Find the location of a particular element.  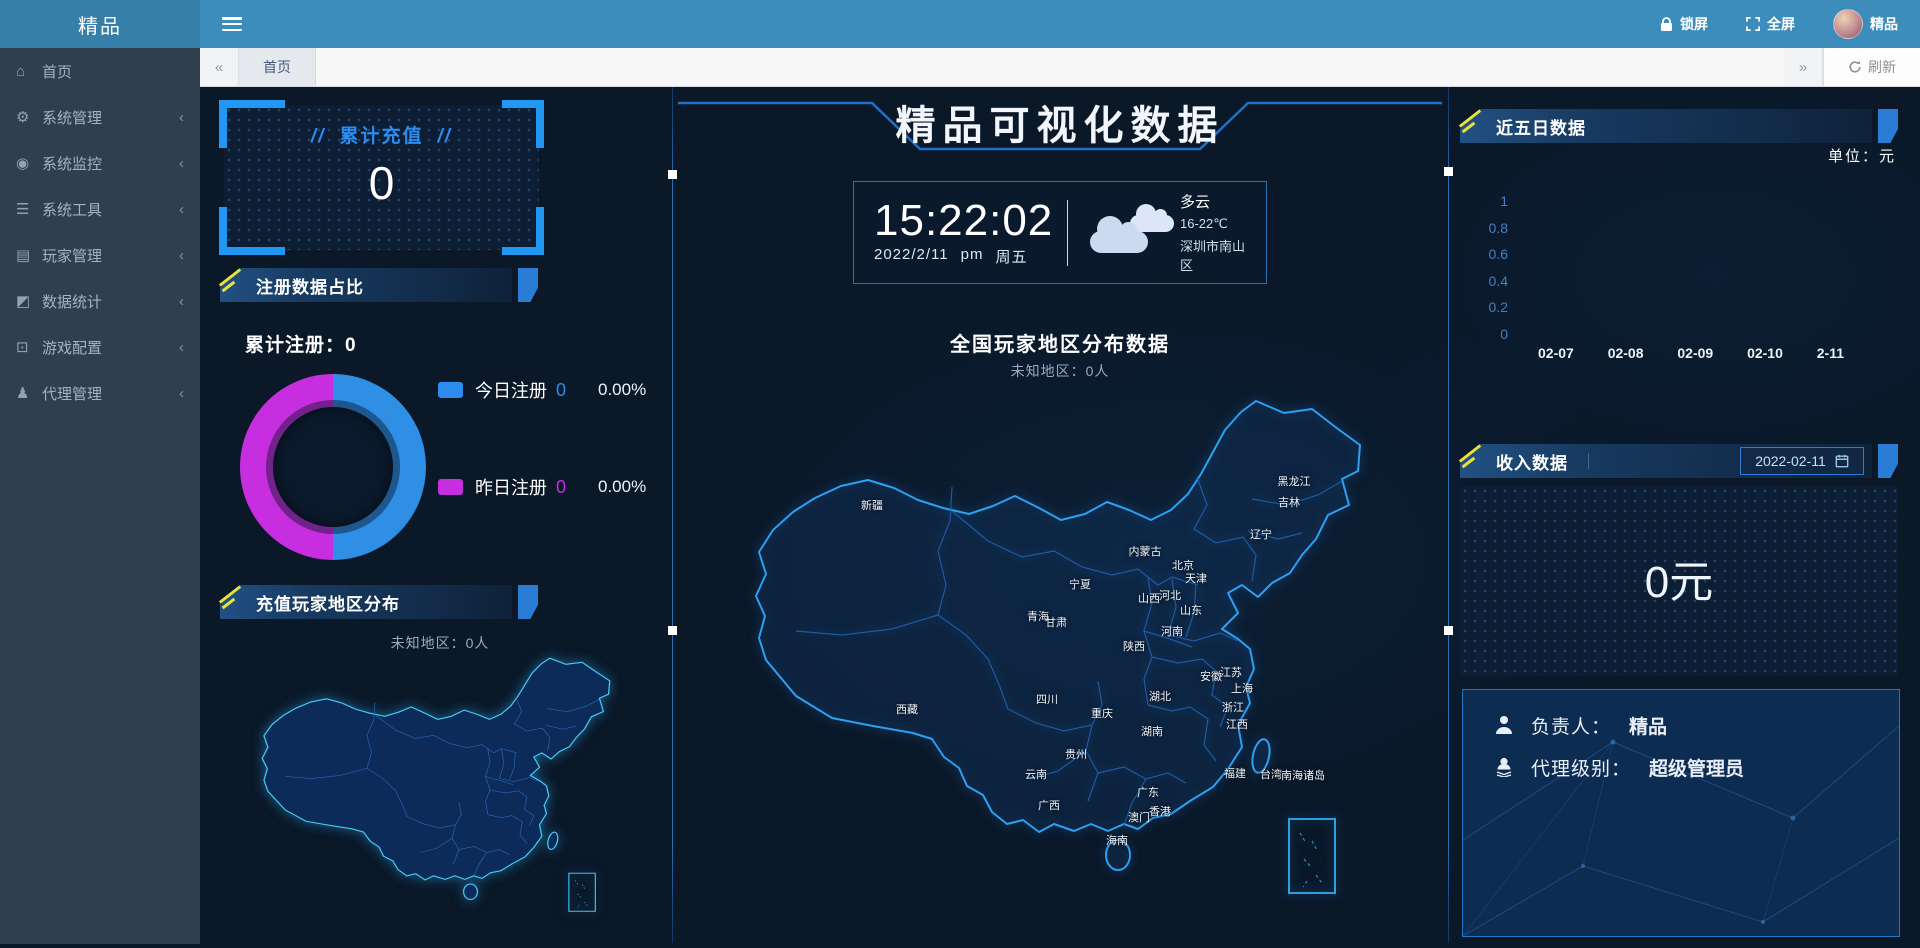

register-legend: 今日注册 0 0.00% 昨日注册 0 0.00% is located at coordinates (569, 477).